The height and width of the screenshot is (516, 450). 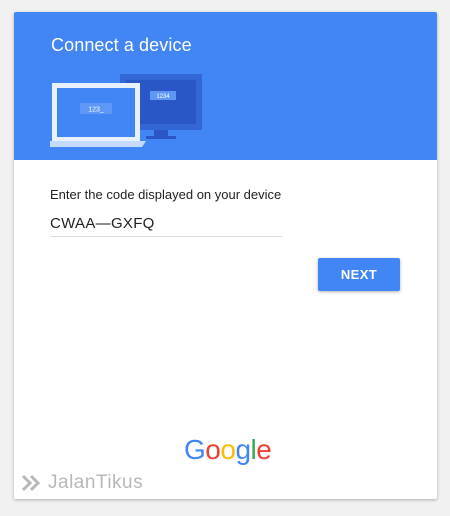 What do you see at coordinates (166, 194) in the screenshot?
I see `code-field-label: Enter the code displayed on your device` at bounding box center [166, 194].